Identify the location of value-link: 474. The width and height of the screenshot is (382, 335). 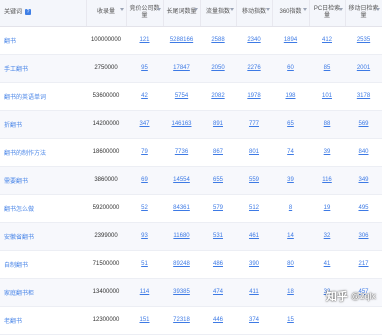
(218, 292).